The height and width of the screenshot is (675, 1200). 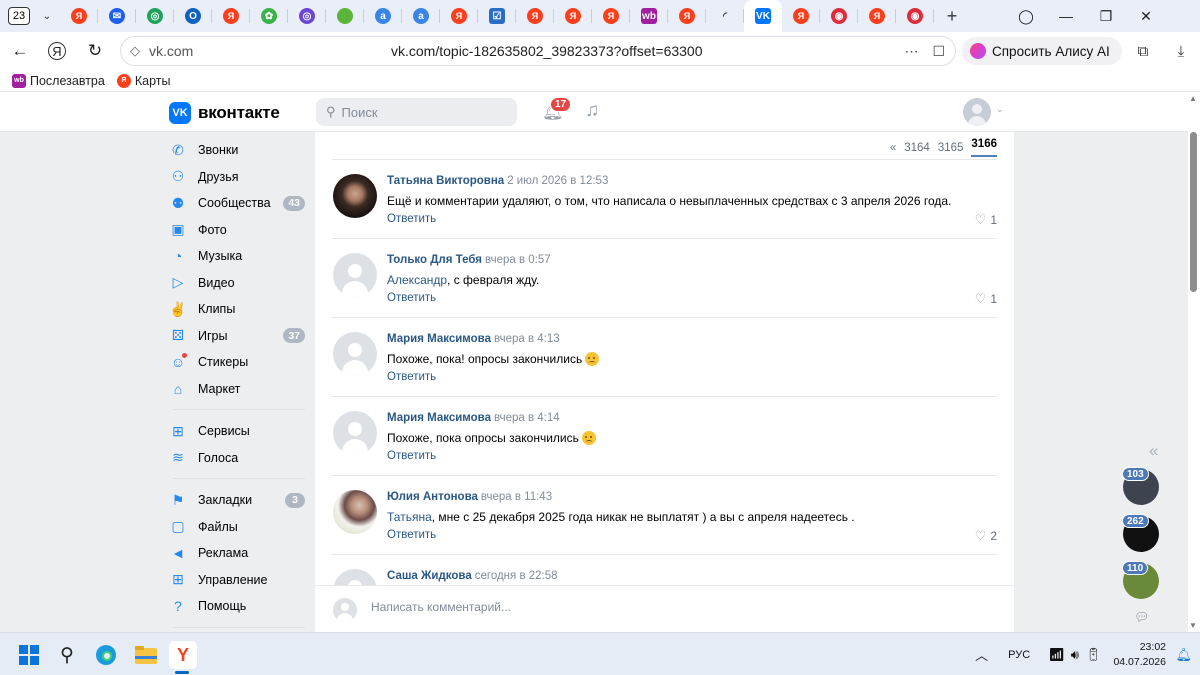 I want to click on bookmark-page-icon: ☐, so click(x=938, y=51).